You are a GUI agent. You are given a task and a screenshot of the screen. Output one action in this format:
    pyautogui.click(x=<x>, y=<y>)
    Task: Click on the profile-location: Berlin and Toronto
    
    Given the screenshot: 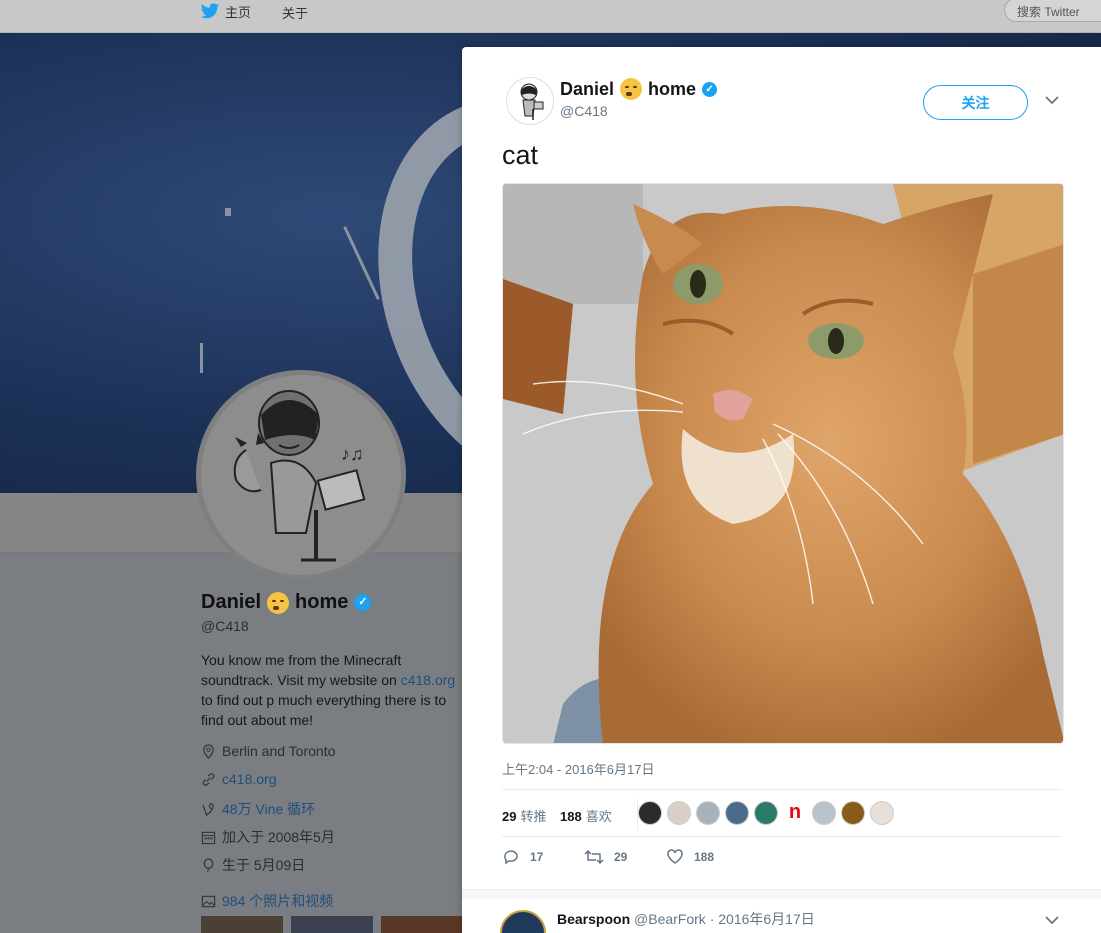 What is the action you would take?
    pyautogui.click(x=268, y=751)
    